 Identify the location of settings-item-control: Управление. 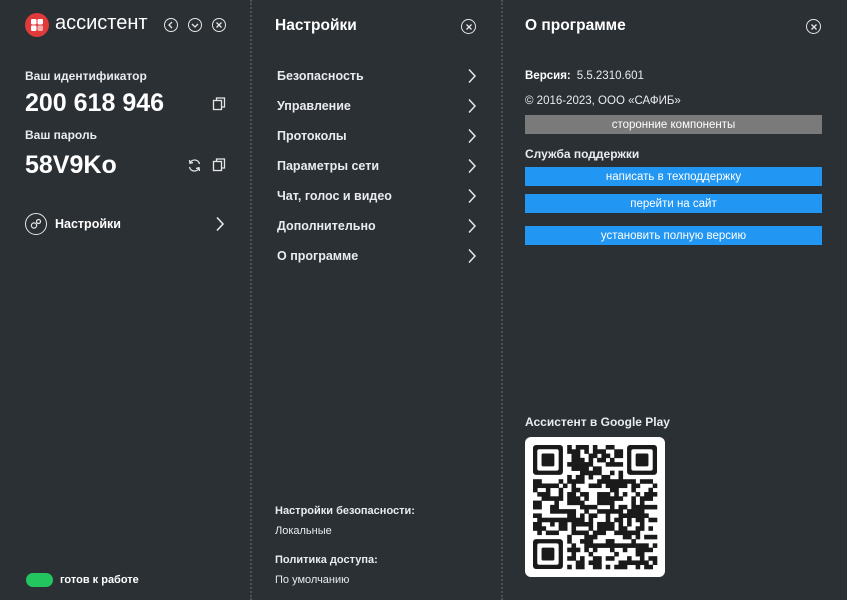
(377, 106).